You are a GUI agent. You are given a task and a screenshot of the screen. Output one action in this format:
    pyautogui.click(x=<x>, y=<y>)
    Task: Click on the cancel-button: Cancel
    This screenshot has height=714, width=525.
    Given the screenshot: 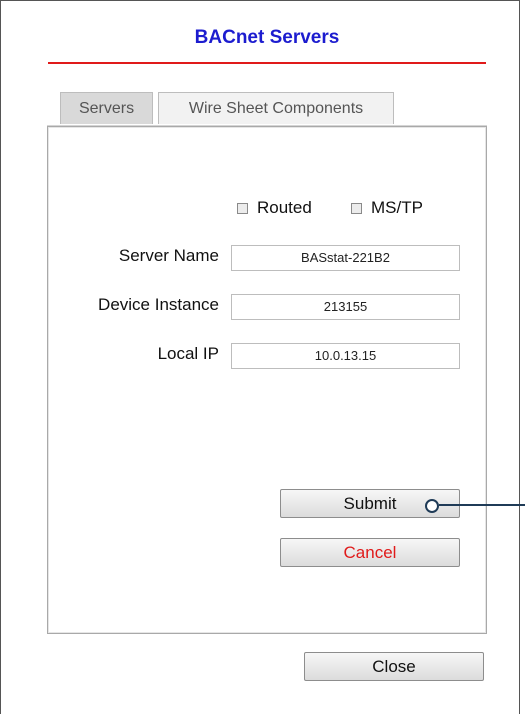 What is the action you would take?
    pyautogui.click(x=370, y=552)
    